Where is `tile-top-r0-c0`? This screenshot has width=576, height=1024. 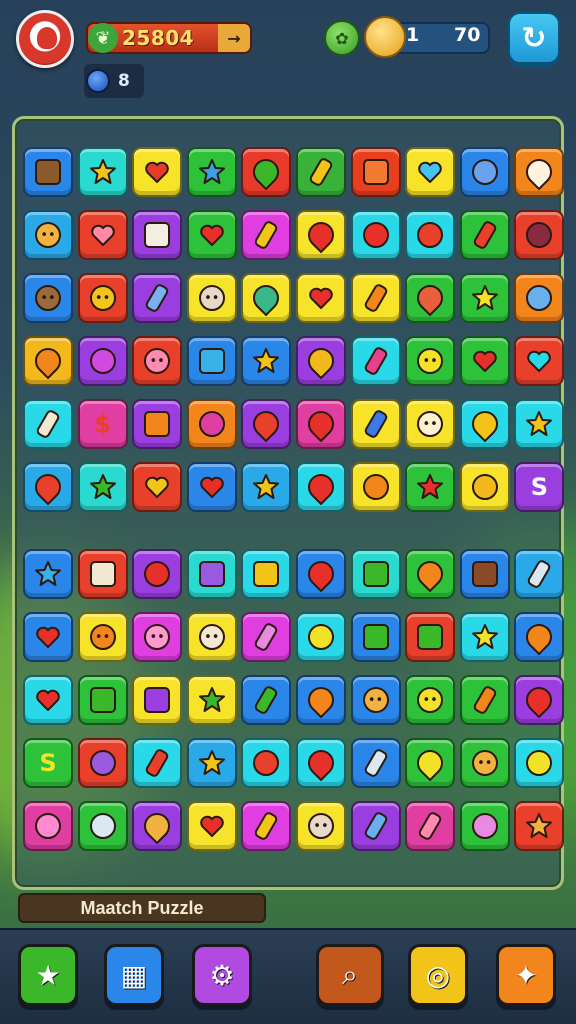 tile-top-r0-c0 is located at coordinates (48, 172).